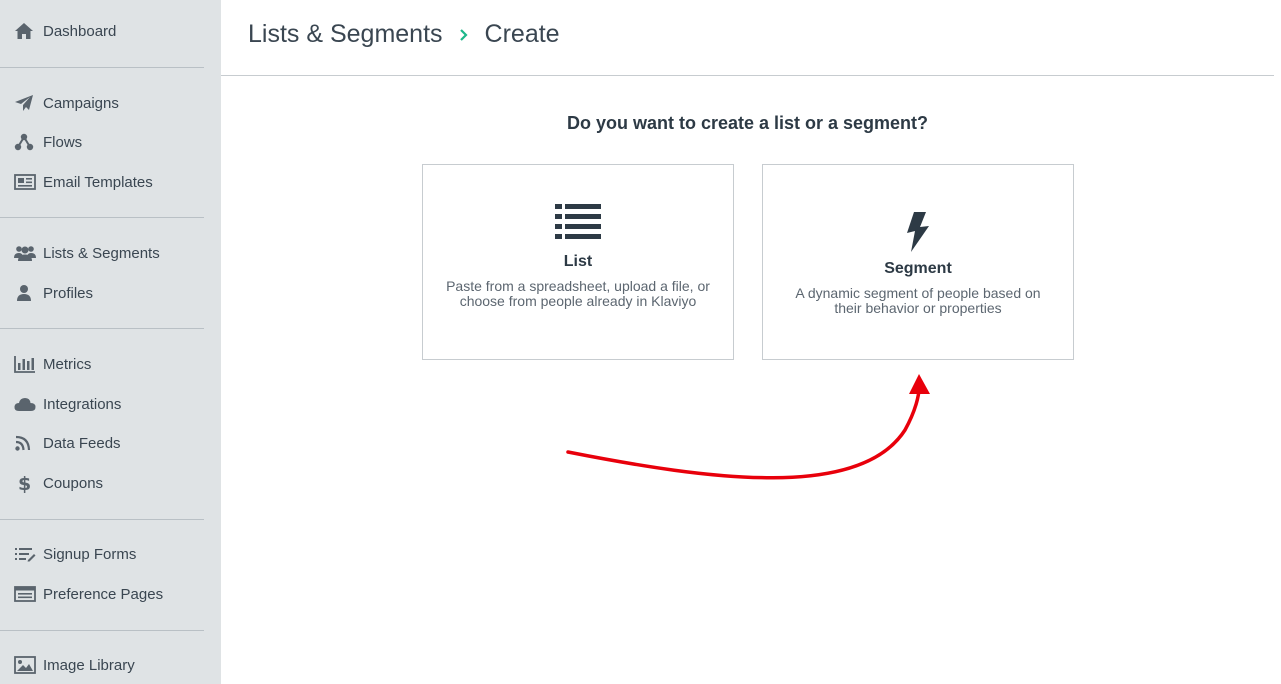 The image size is (1281, 684). I want to click on sidebar-item-integrations: Integrations, so click(67, 404).